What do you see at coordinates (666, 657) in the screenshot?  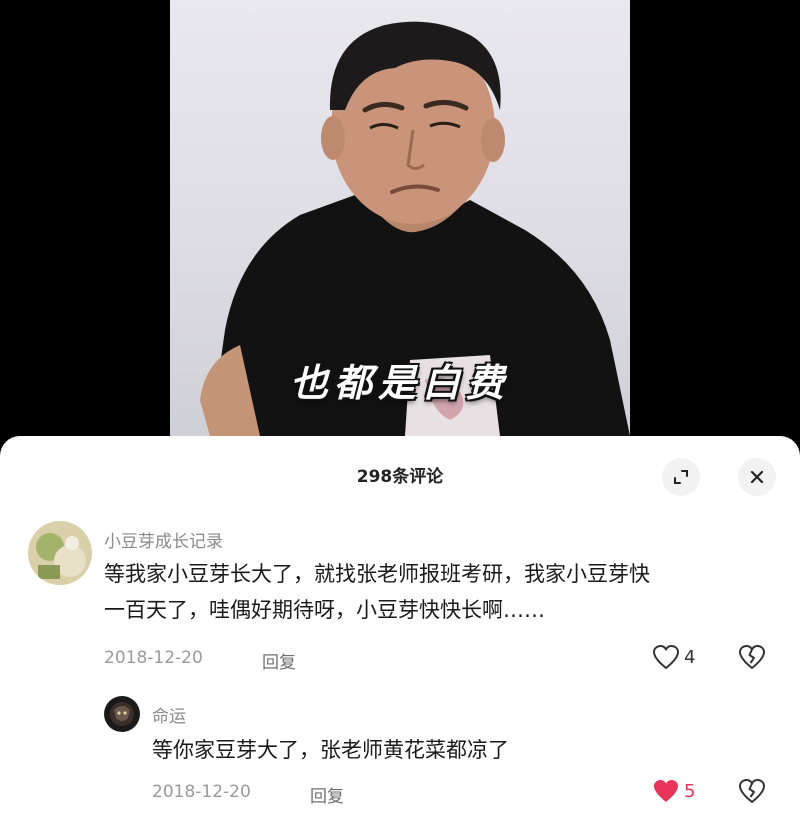 I see `heart-icon` at bounding box center [666, 657].